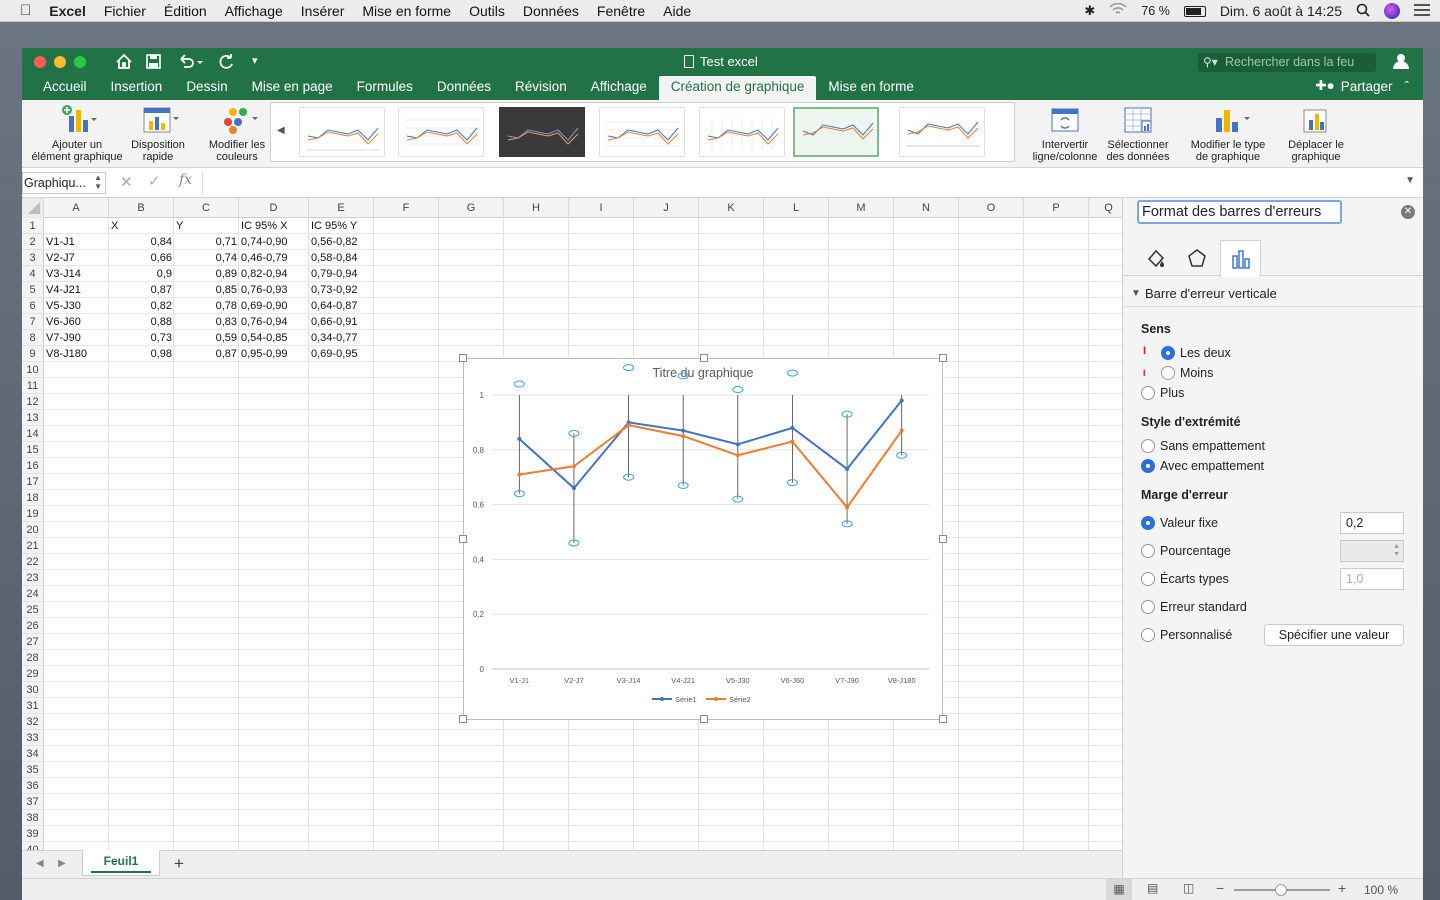 The height and width of the screenshot is (900, 1440). Describe the element at coordinates (76, 208) in the screenshot. I see `column-header-a: A` at that location.